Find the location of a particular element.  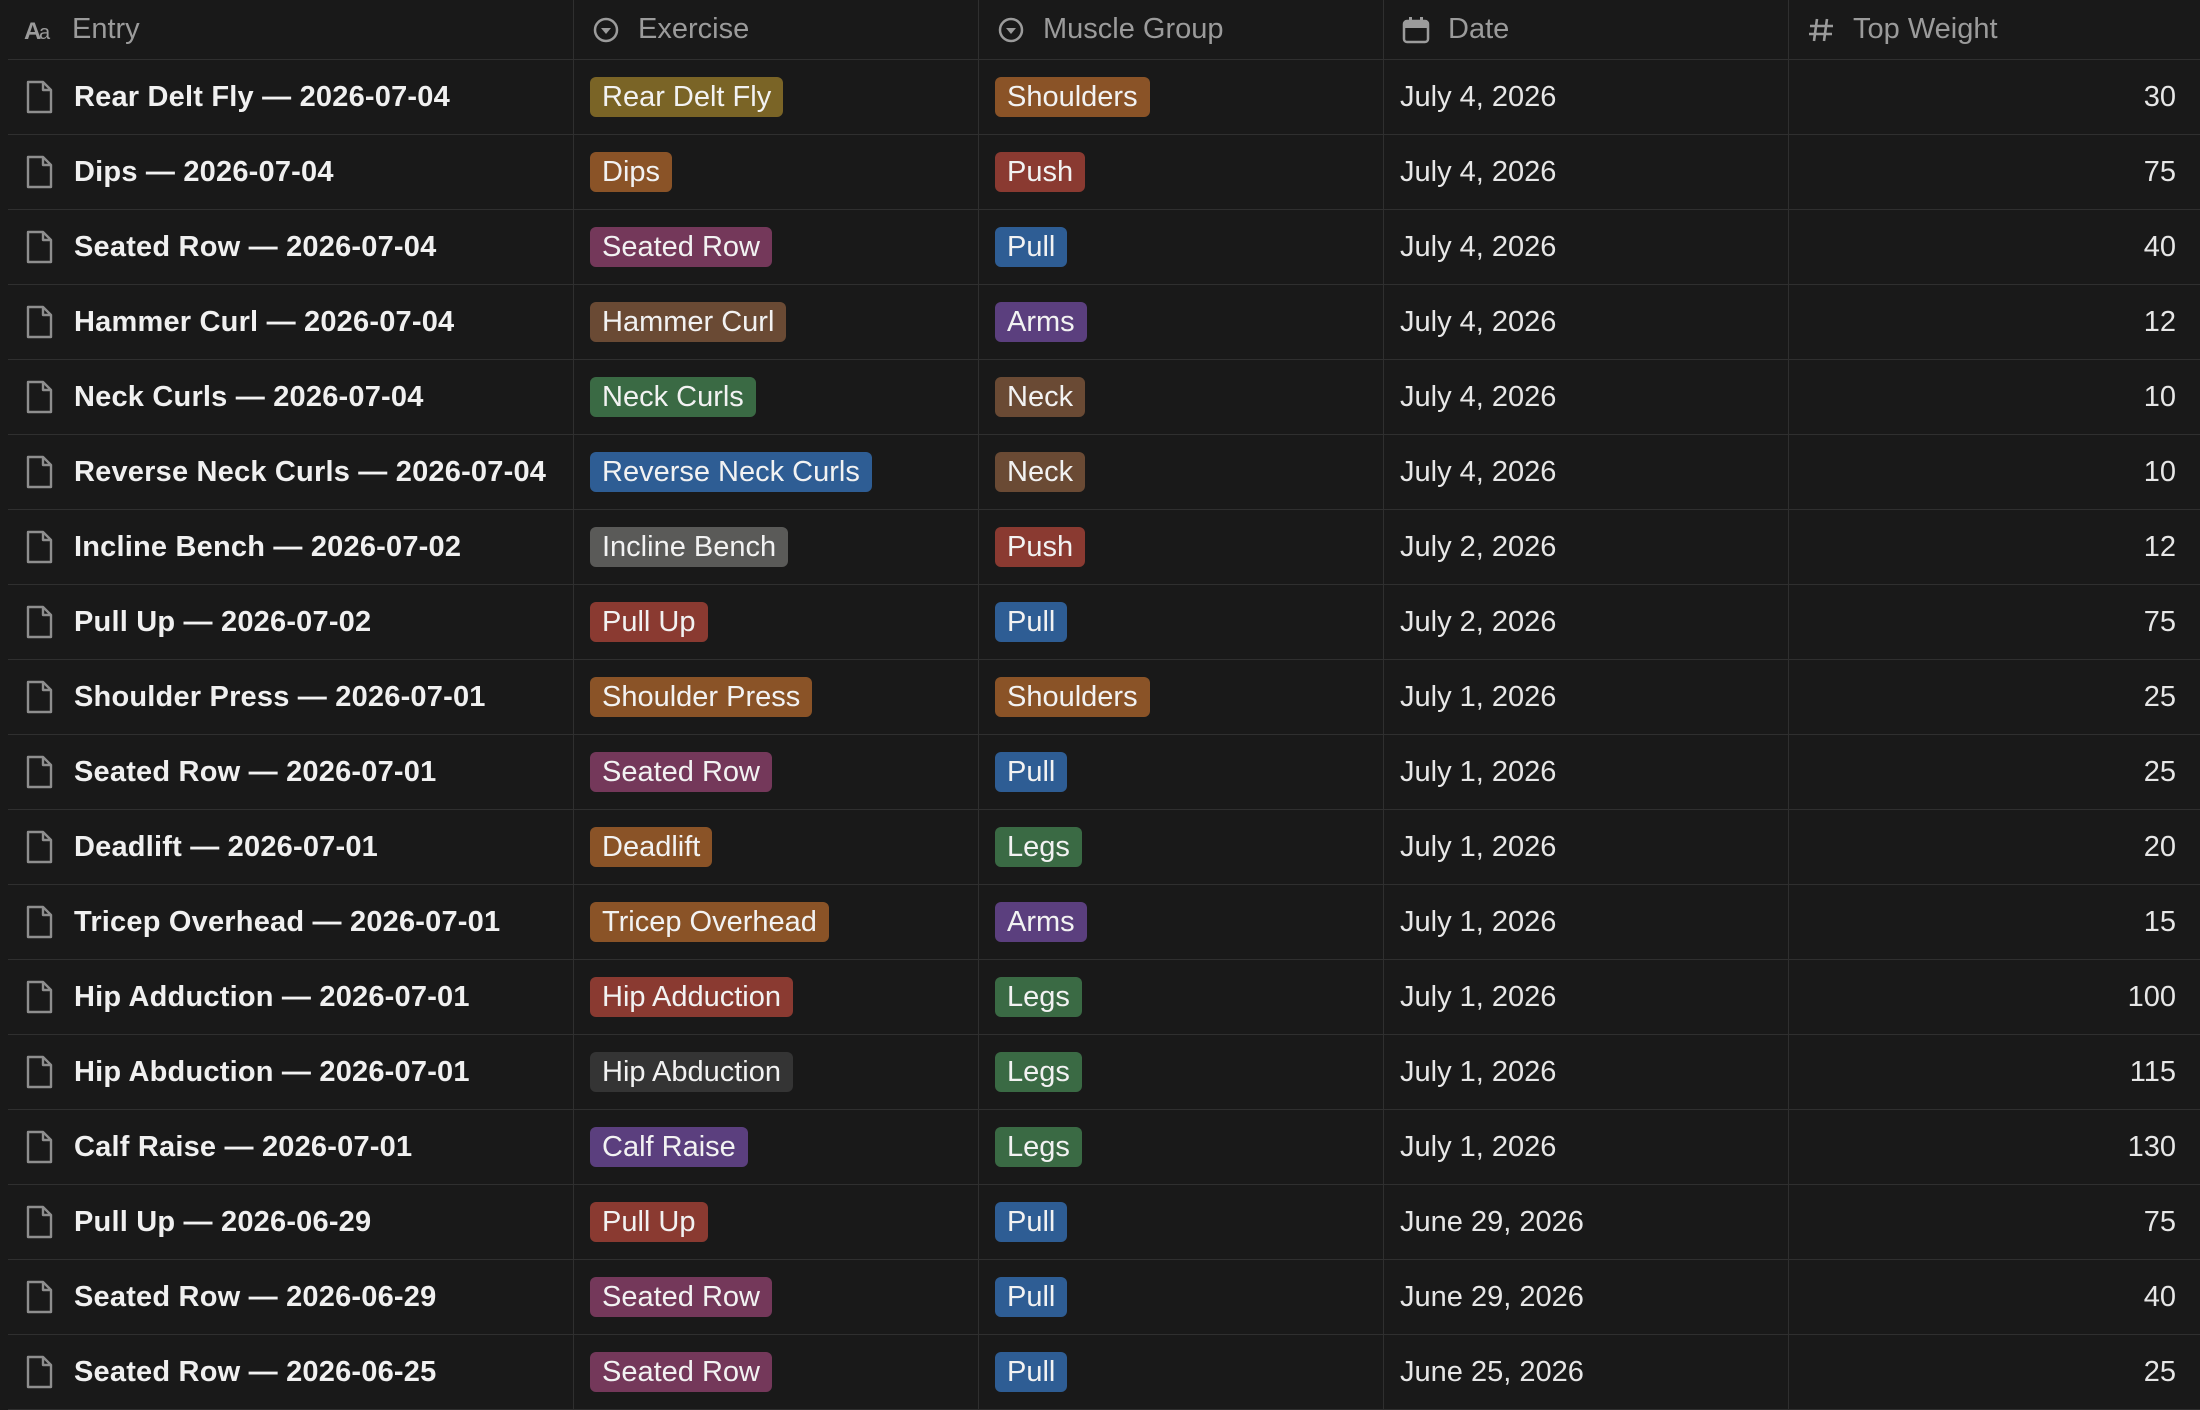

entry-title: Calf Raise — 2026-07-01 is located at coordinates (243, 1147).